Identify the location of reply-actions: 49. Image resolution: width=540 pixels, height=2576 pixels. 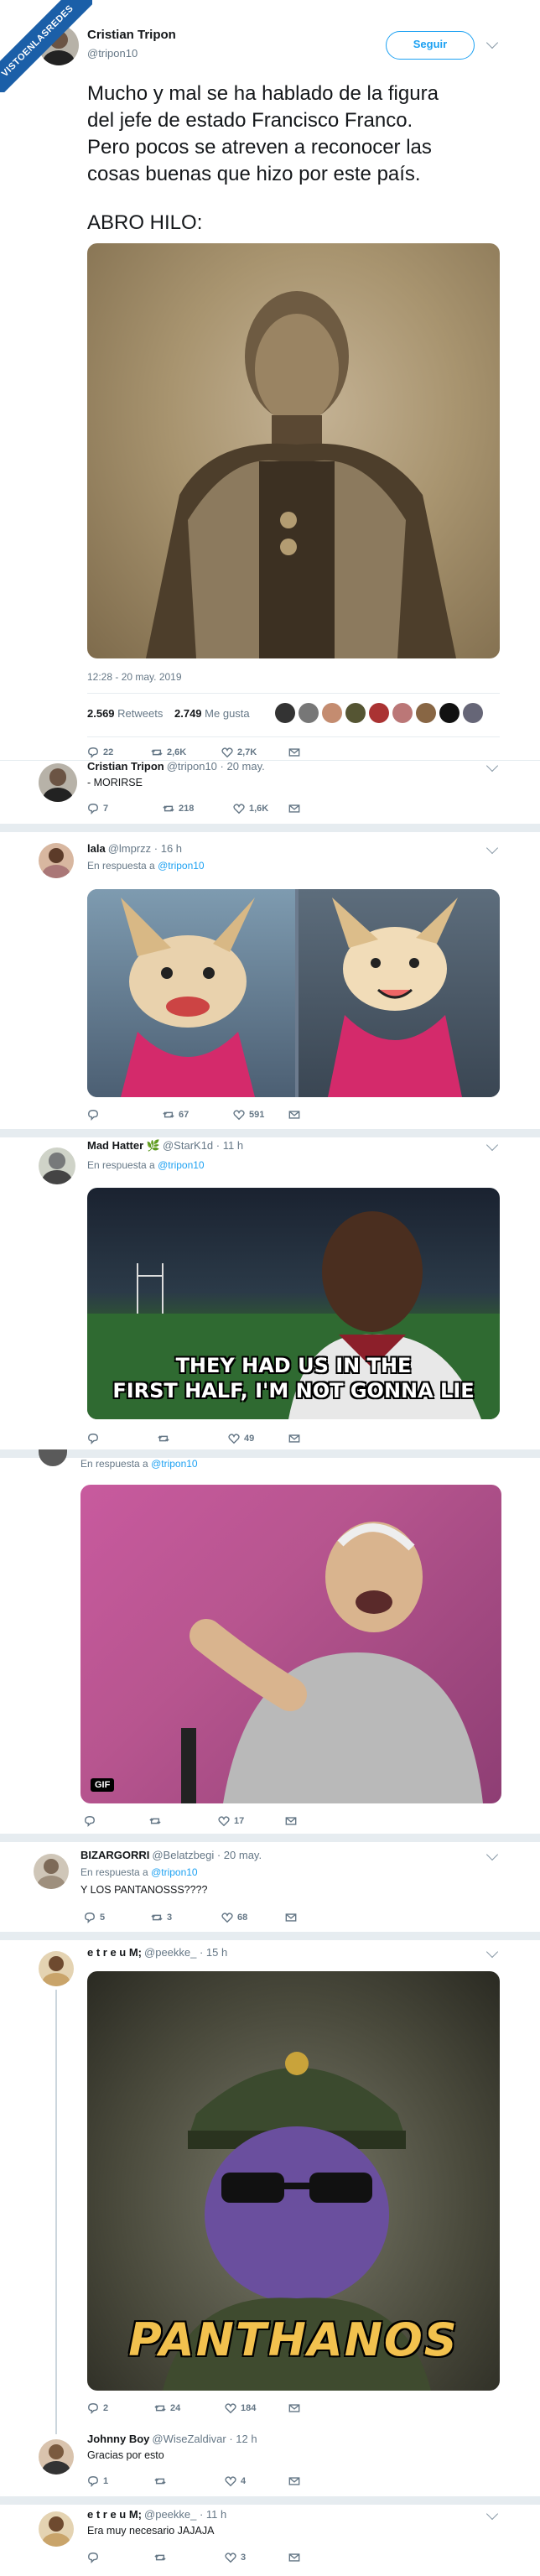
(213, 1439).